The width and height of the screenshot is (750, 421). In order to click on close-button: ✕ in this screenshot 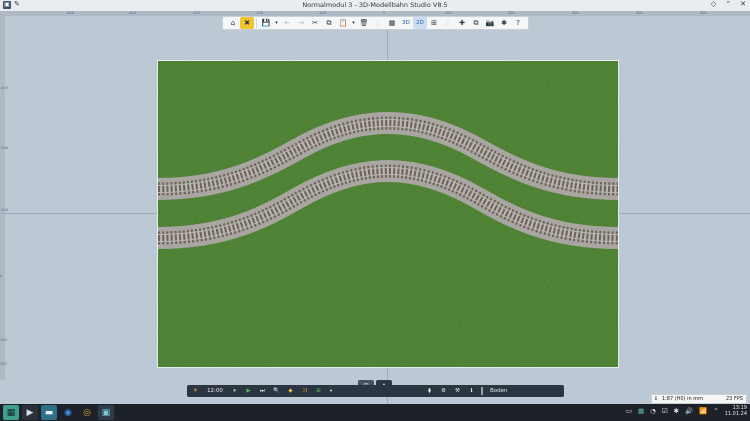, I will do `click(743, 4)`.